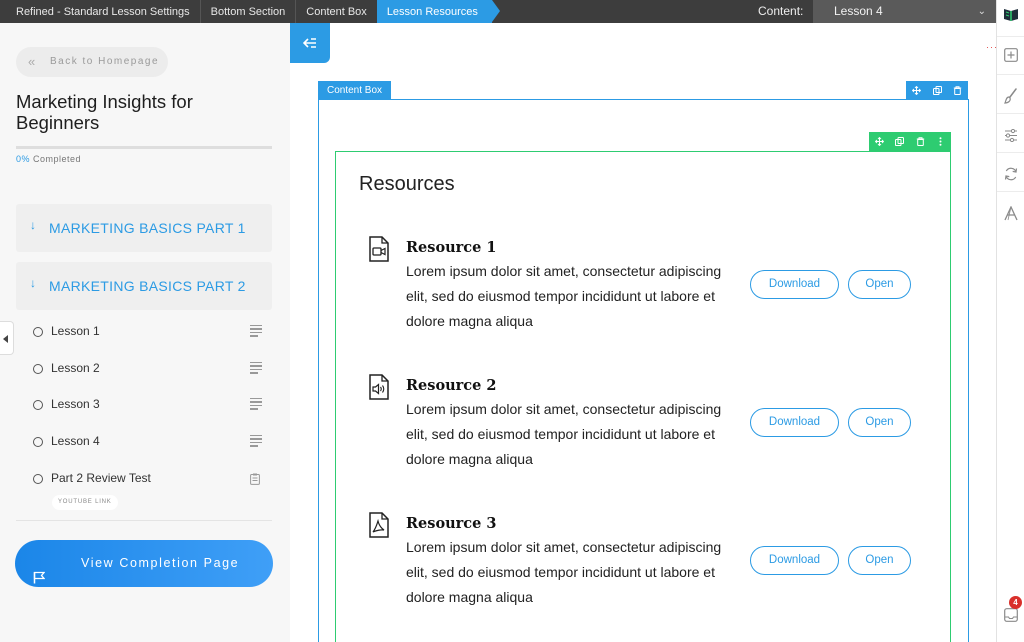  I want to click on more-vertical-icon, so click(941, 141).